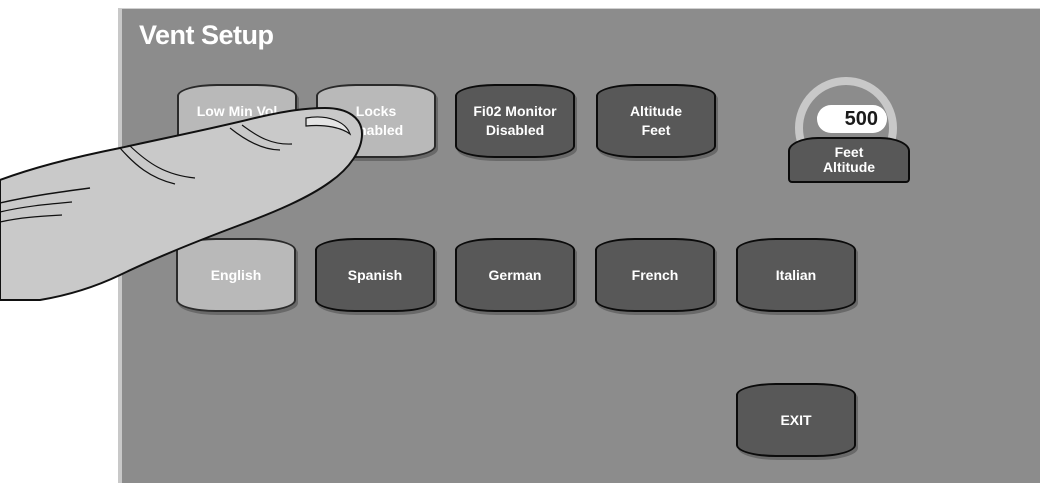 Image resolution: width=1040 pixels, height=483 pixels. Describe the element at coordinates (848, 132) in the screenshot. I see `altitude-dial: 500 Feet Altitude` at that location.